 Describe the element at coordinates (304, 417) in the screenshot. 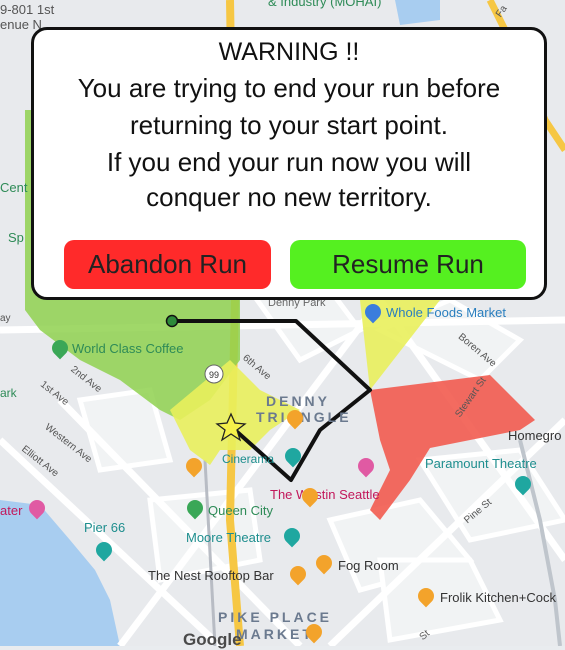

I see `label-denny-triangle-2: TRIANGLE` at that location.